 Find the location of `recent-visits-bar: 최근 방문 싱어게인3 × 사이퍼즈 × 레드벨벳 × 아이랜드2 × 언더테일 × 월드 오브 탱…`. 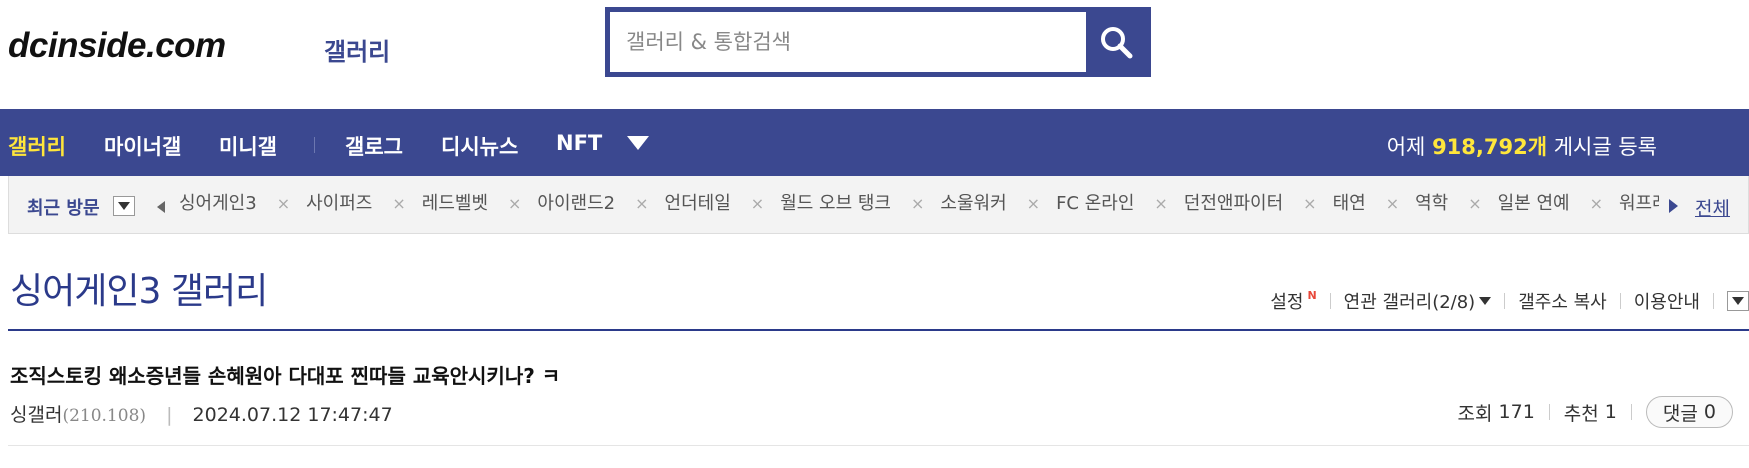

recent-visits-bar: 최근 방문 싱어게인3 × 사이퍼즈 × 레드벨벳 × 아이랜드2 × 언더테일 × 월드 오브 탱… is located at coordinates (878, 205).